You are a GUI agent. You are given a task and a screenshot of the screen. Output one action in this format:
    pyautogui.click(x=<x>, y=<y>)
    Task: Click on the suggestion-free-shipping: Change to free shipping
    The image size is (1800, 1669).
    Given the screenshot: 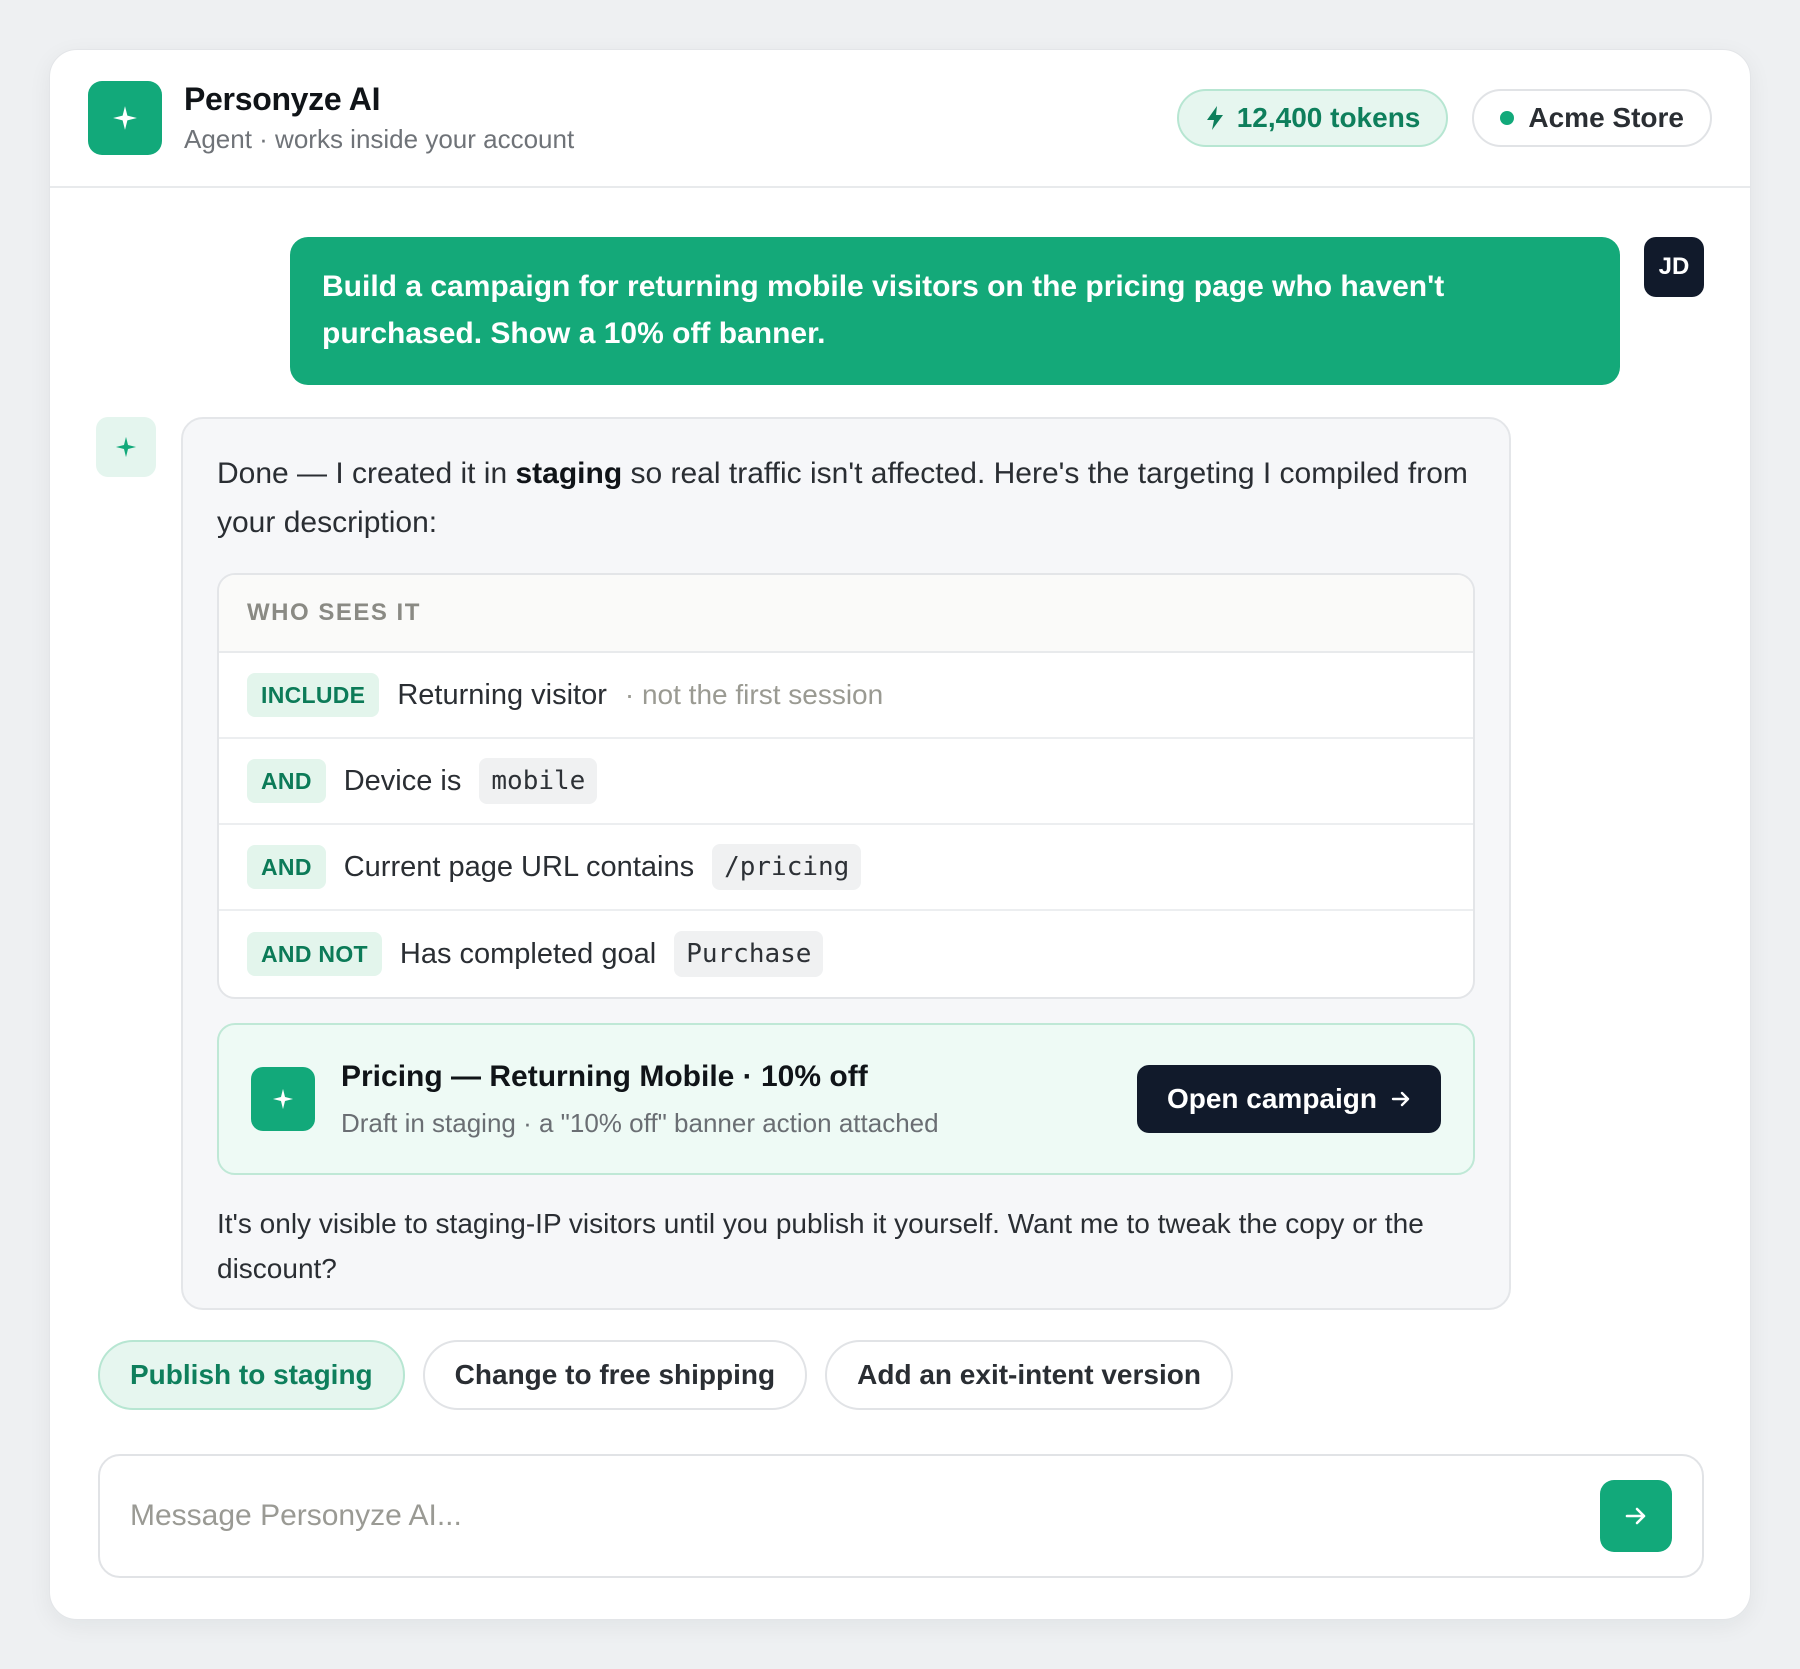 What is the action you would take?
    pyautogui.click(x=615, y=1375)
    